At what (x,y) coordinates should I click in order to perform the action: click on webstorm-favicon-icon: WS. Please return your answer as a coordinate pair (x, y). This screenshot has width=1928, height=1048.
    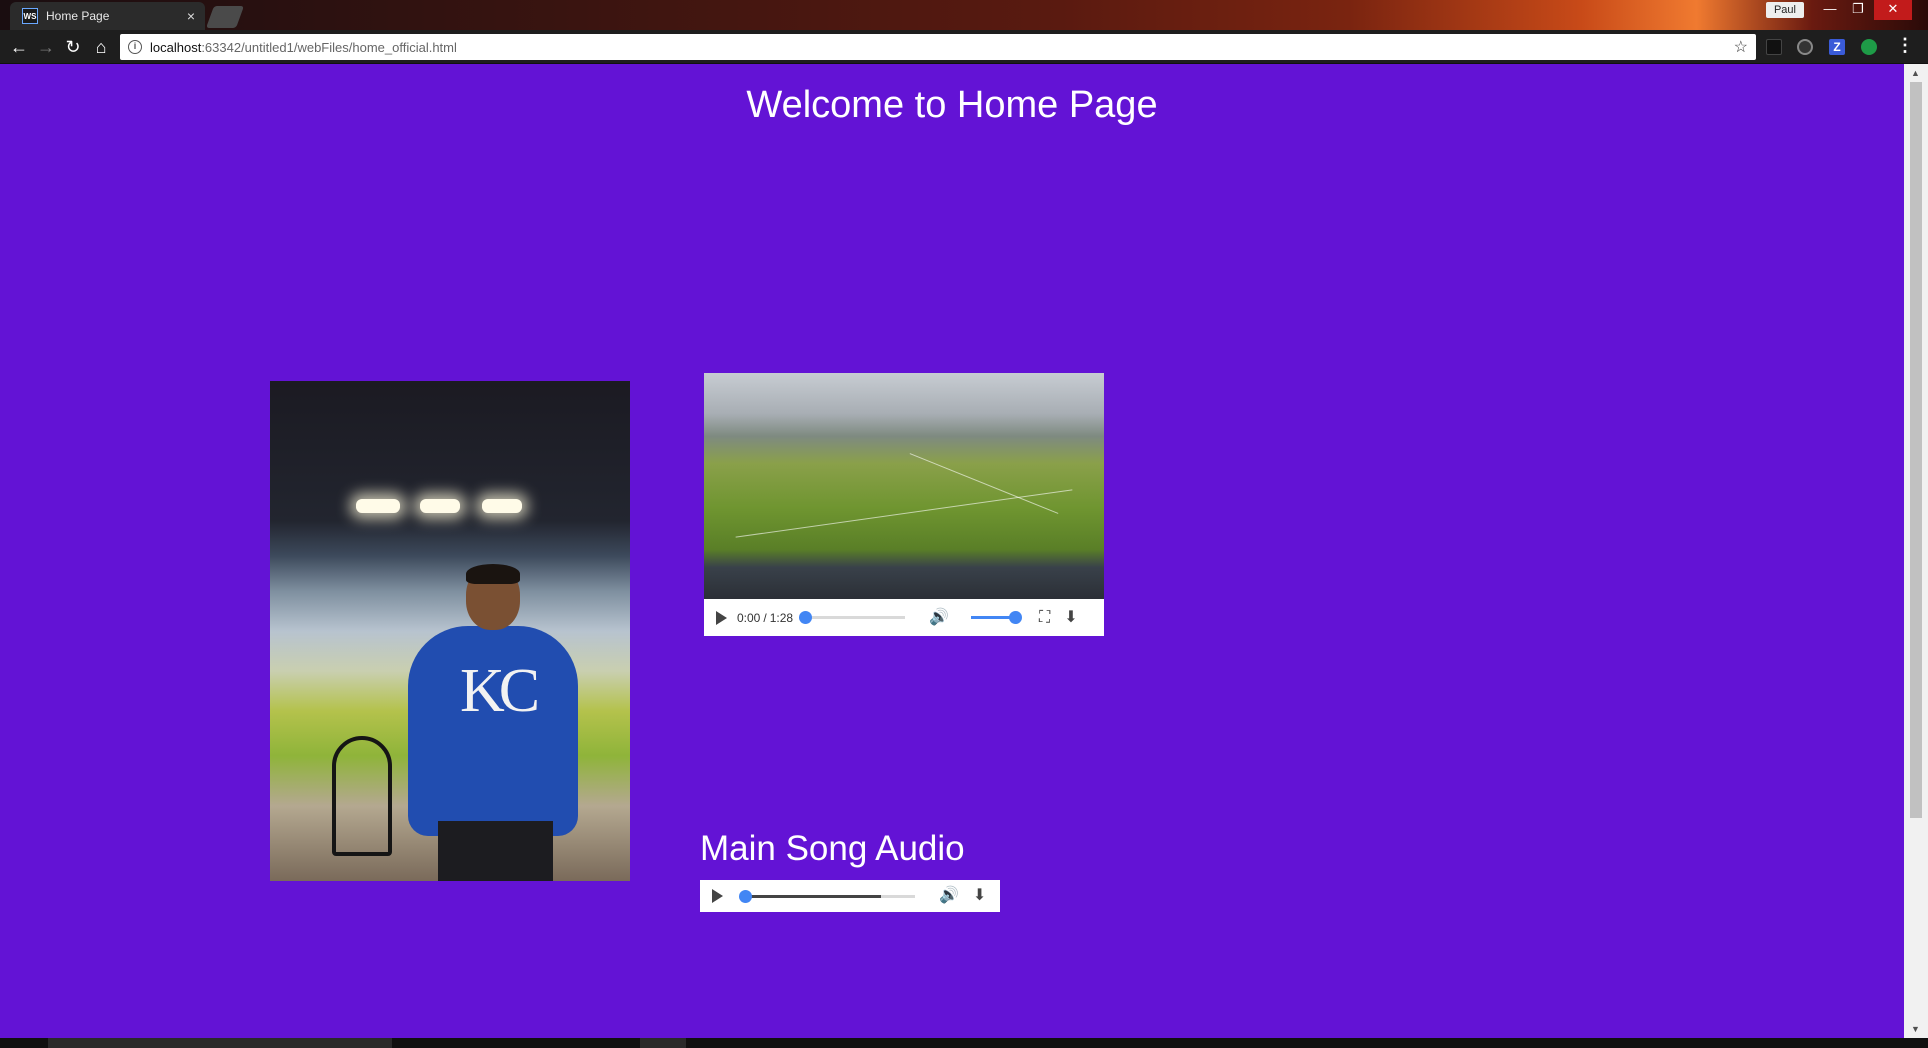
    Looking at the image, I should click on (30, 16).